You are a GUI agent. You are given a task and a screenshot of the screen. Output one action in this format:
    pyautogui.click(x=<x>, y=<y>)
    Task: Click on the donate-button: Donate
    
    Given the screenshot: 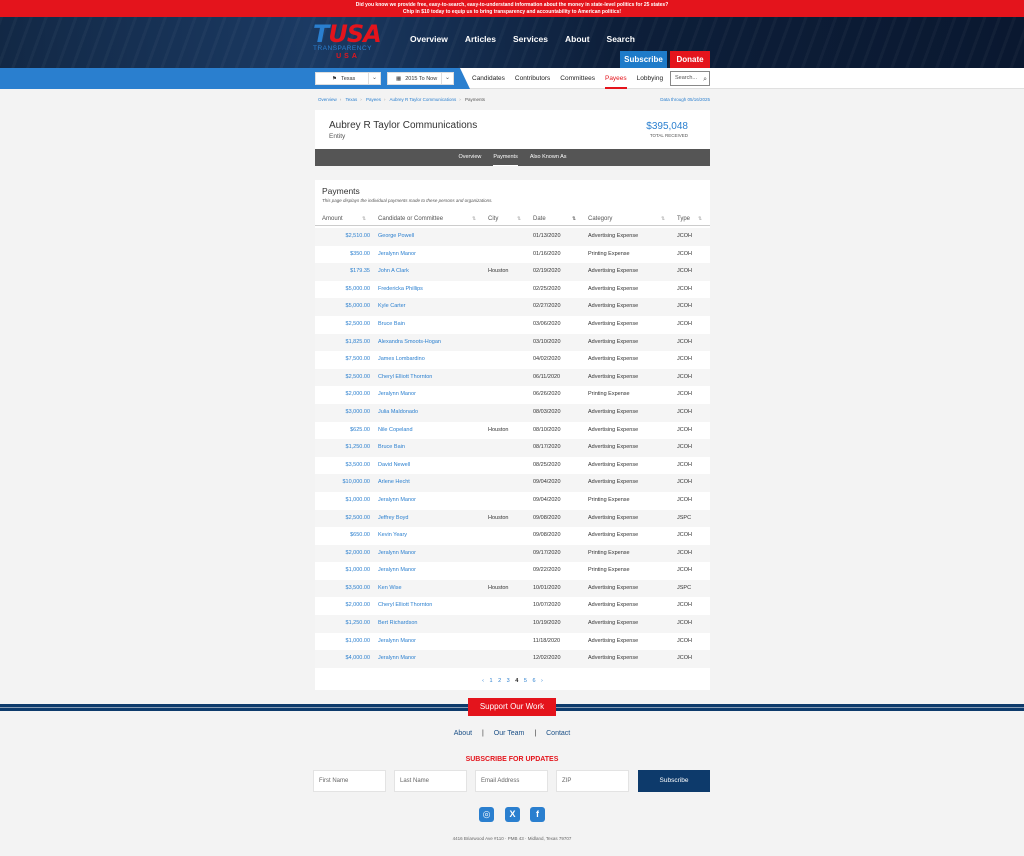 What is the action you would take?
    pyautogui.click(x=690, y=59)
    